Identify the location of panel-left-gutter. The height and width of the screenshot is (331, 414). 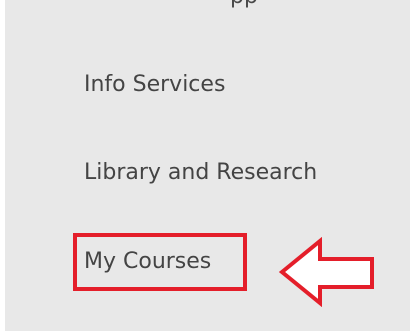
(2, 165).